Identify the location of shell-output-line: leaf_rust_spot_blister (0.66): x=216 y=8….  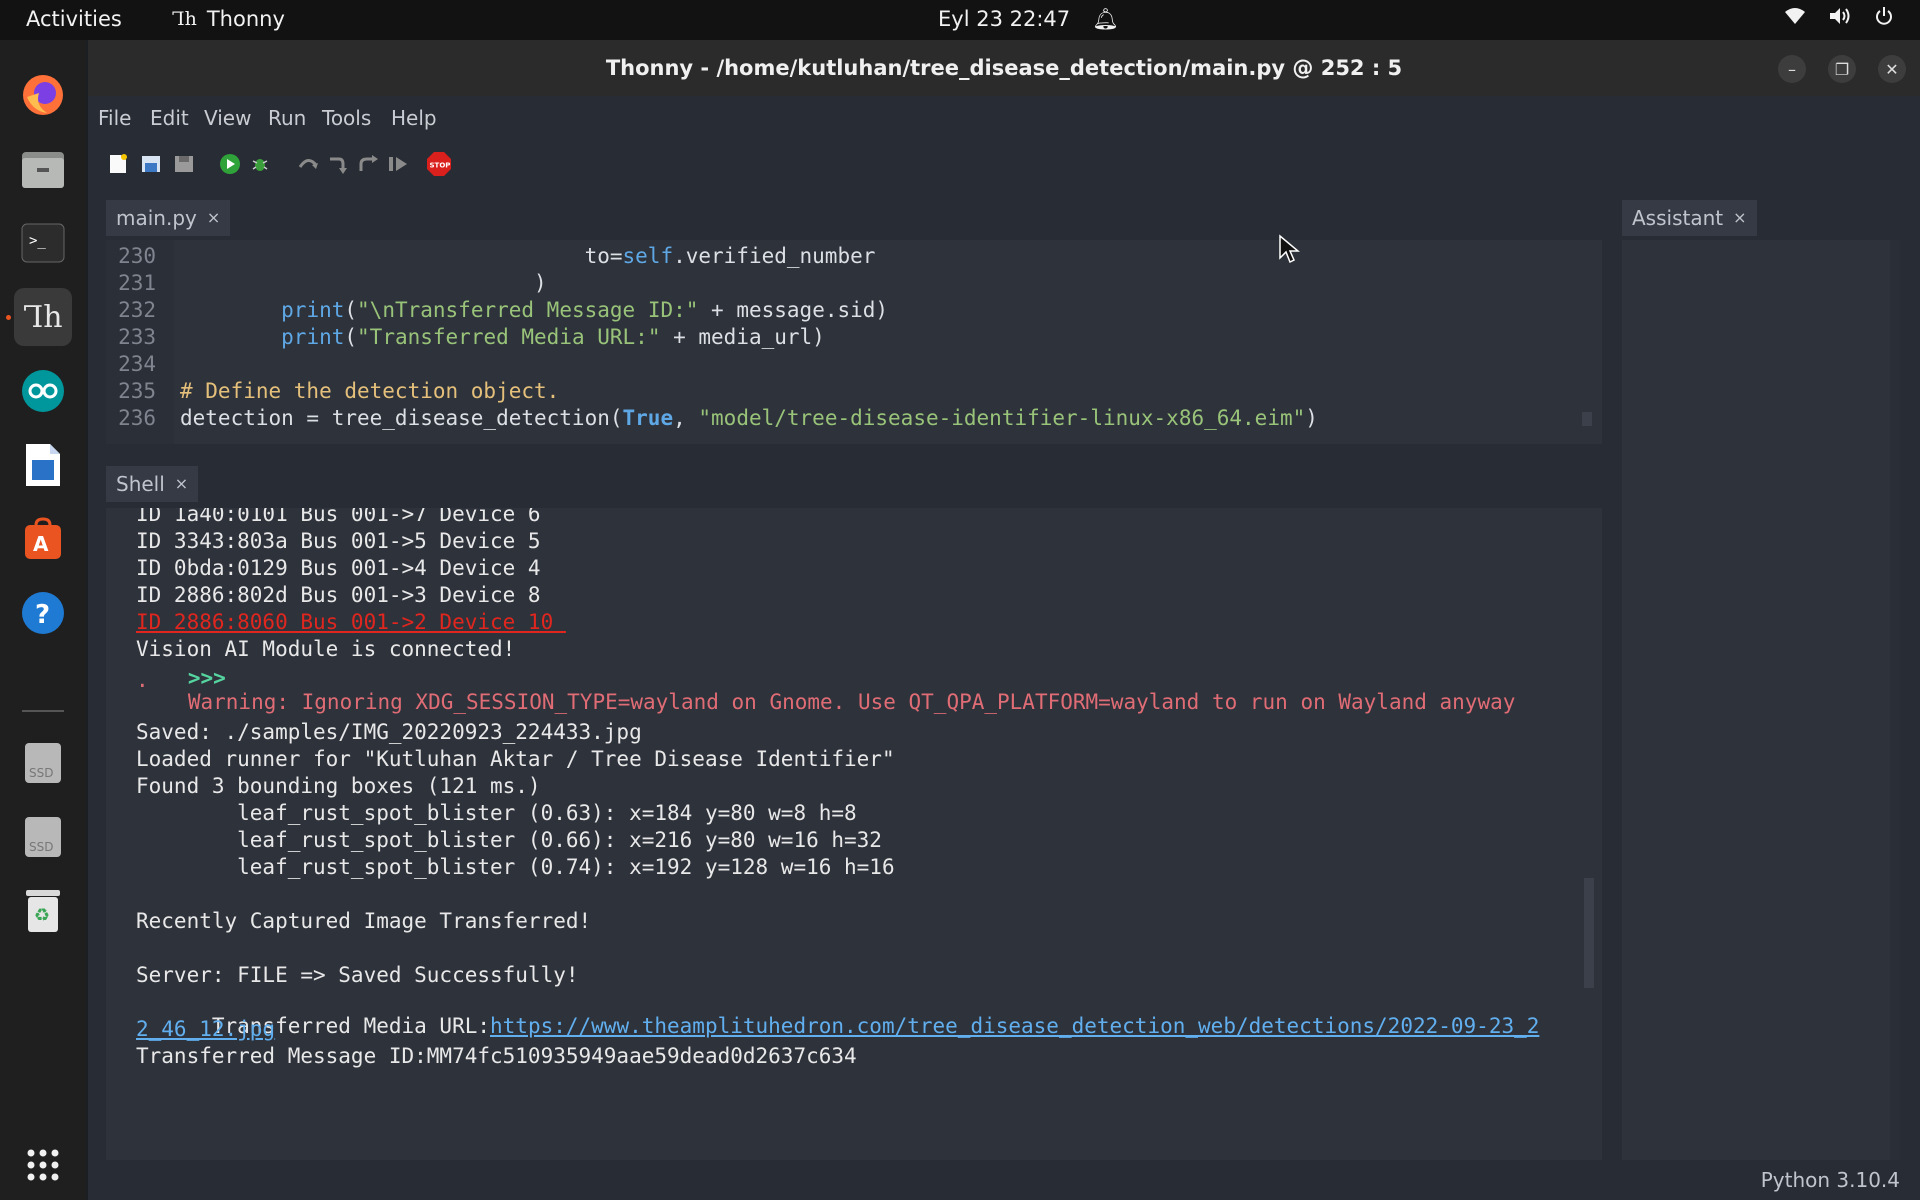
(509, 840).